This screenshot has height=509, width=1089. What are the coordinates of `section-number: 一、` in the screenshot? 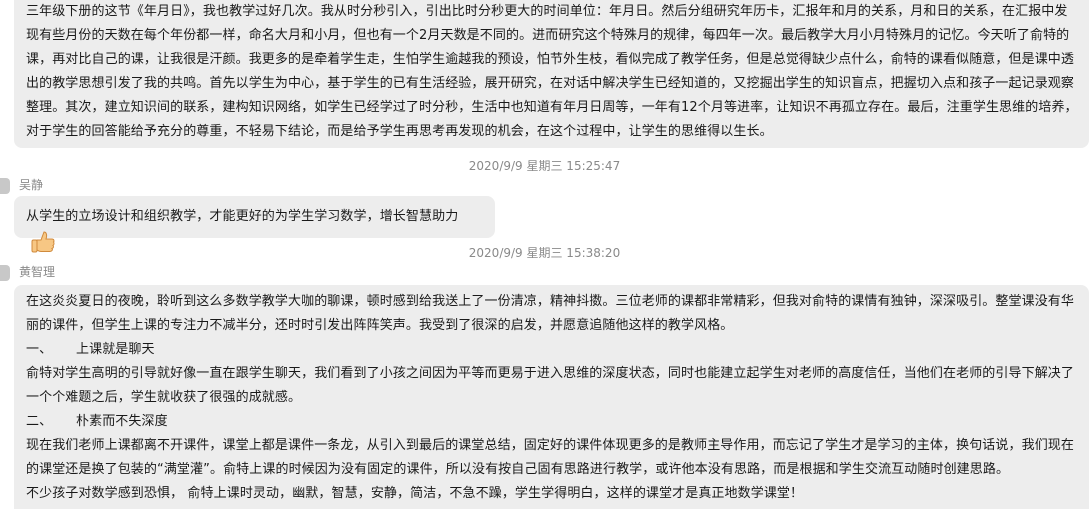 It's located at (39, 349).